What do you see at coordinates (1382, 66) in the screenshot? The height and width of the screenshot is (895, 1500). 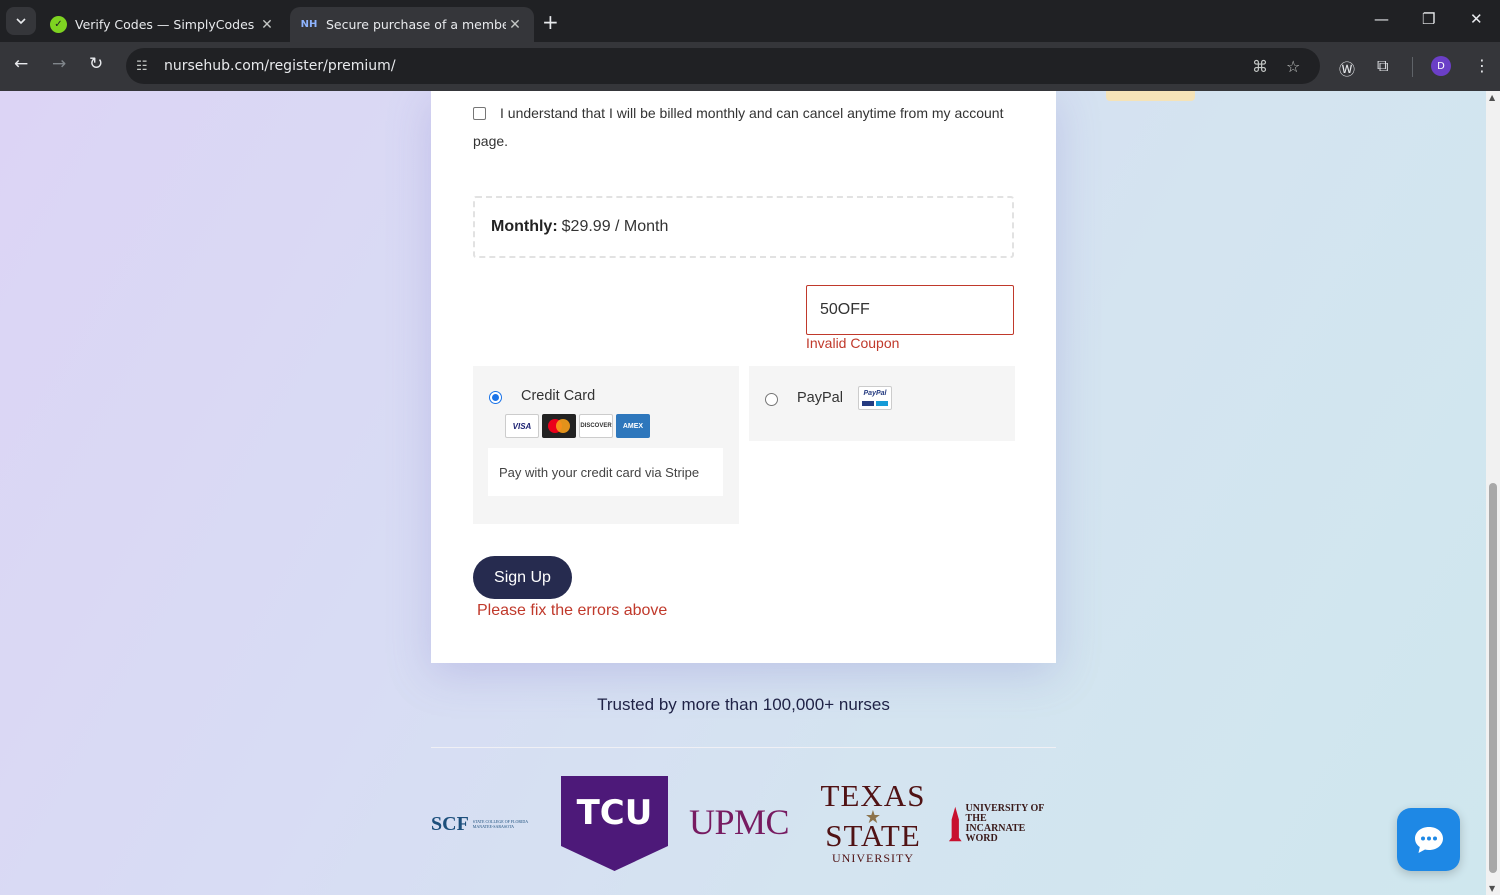 I see `puzzle-icon: ⧉` at bounding box center [1382, 66].